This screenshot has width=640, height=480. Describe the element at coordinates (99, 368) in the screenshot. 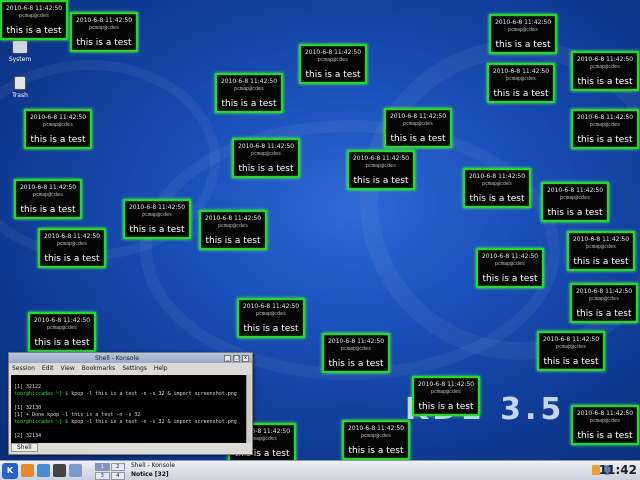

I see `menu-bookmarks: Bookmarks` at that location.